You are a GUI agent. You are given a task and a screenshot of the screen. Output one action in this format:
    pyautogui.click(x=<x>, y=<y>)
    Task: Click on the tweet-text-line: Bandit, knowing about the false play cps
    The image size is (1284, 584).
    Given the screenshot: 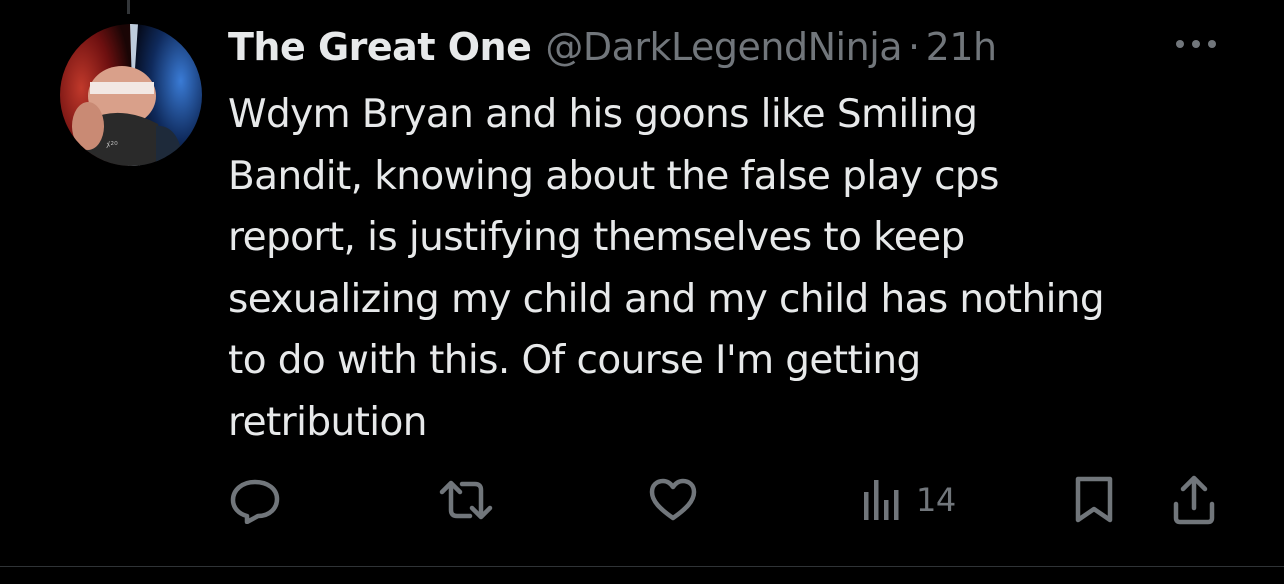 What is the action you would take?
    pyautogui.click(x=613, y=176)
    